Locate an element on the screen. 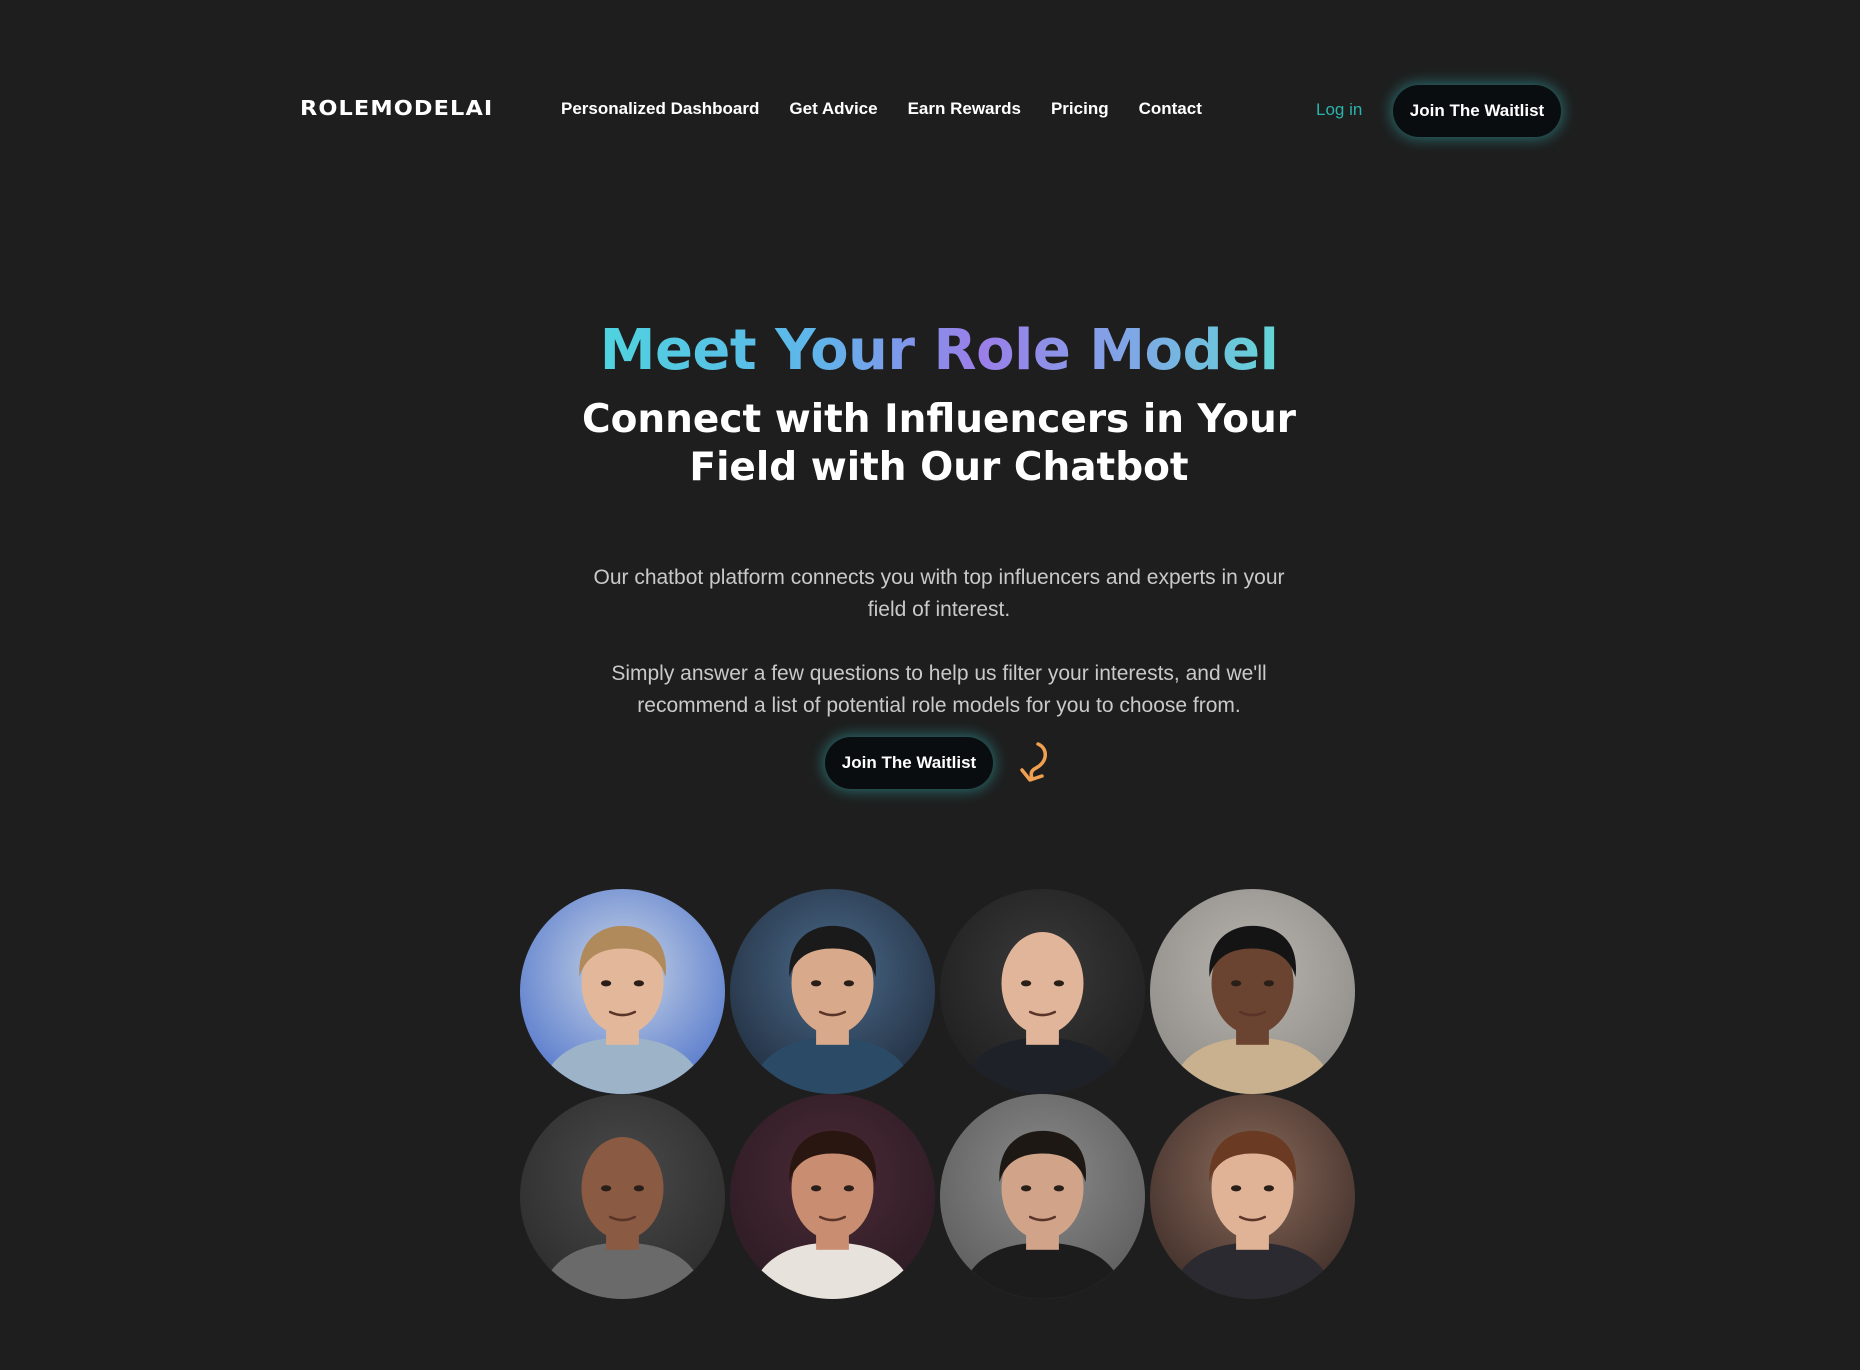 This screenshot has height=1370, width=1860. hero-title-text: Meet Your Role Model is located at coordinates (939, 350).